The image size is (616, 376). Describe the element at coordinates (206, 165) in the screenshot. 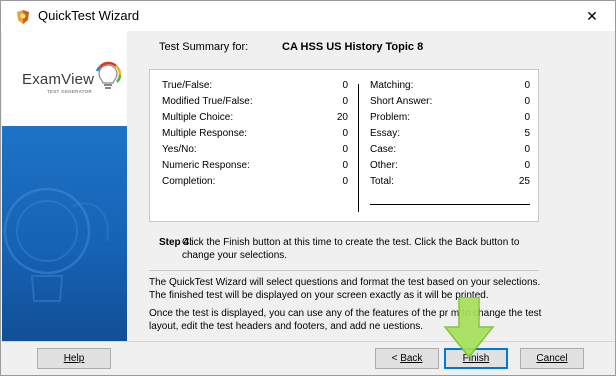

I see `summary-label: Numeric Response:` at that location.